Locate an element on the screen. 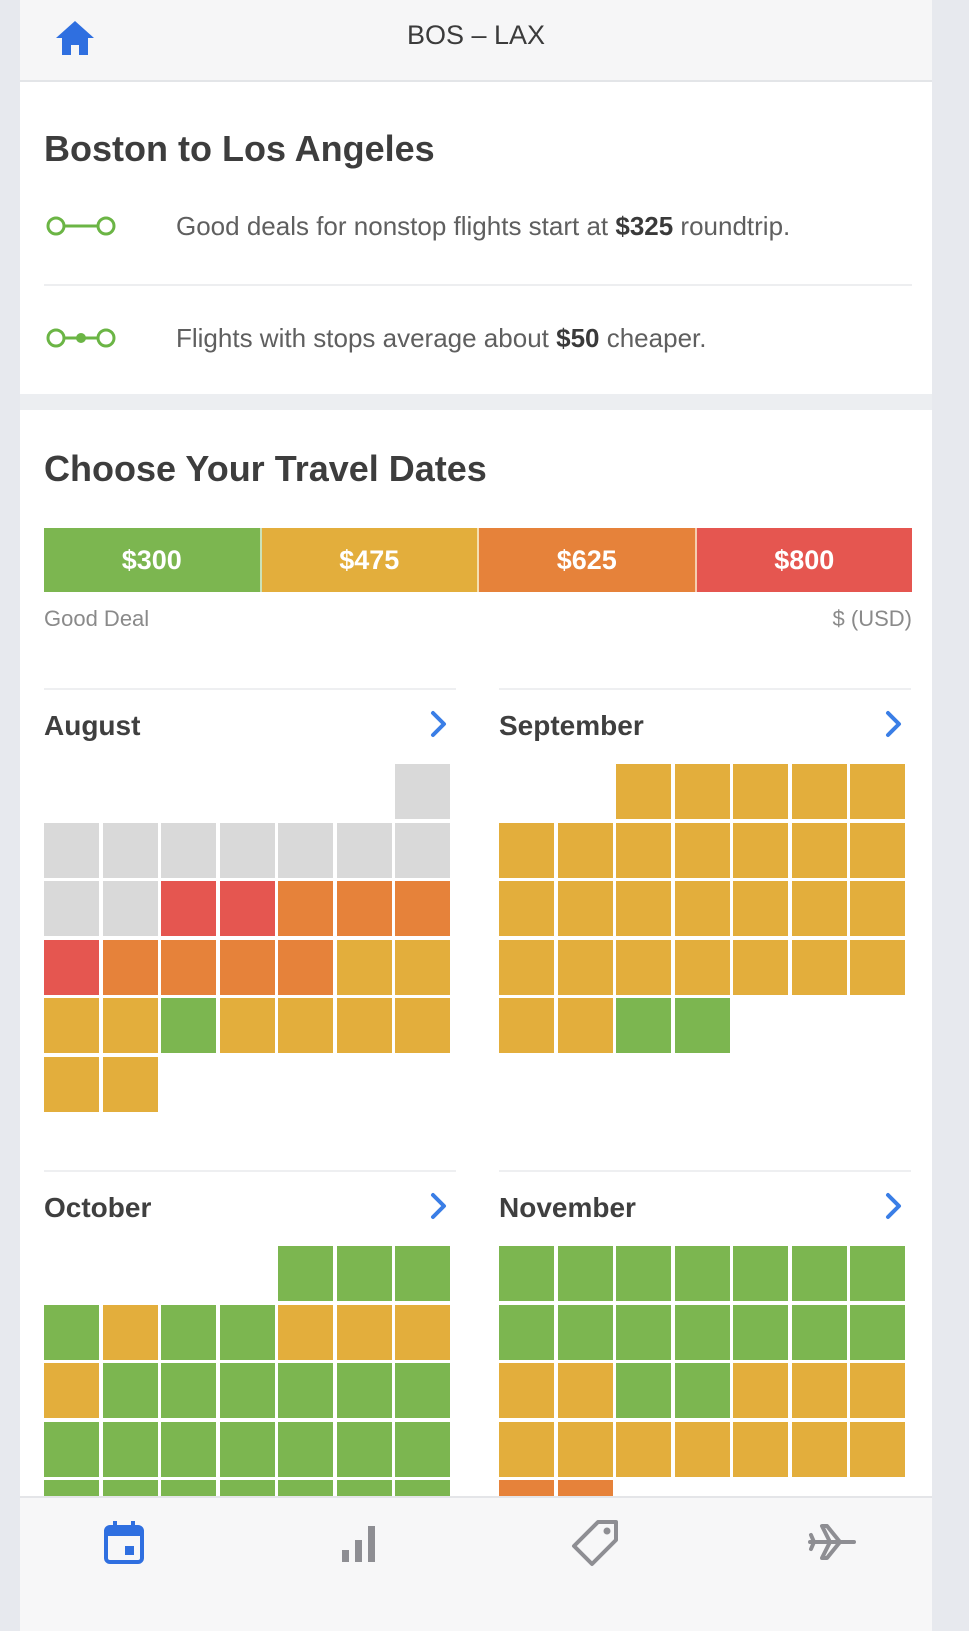 The image size is (969, 1631). airplane-icon is located at coordinates (832, 1542).